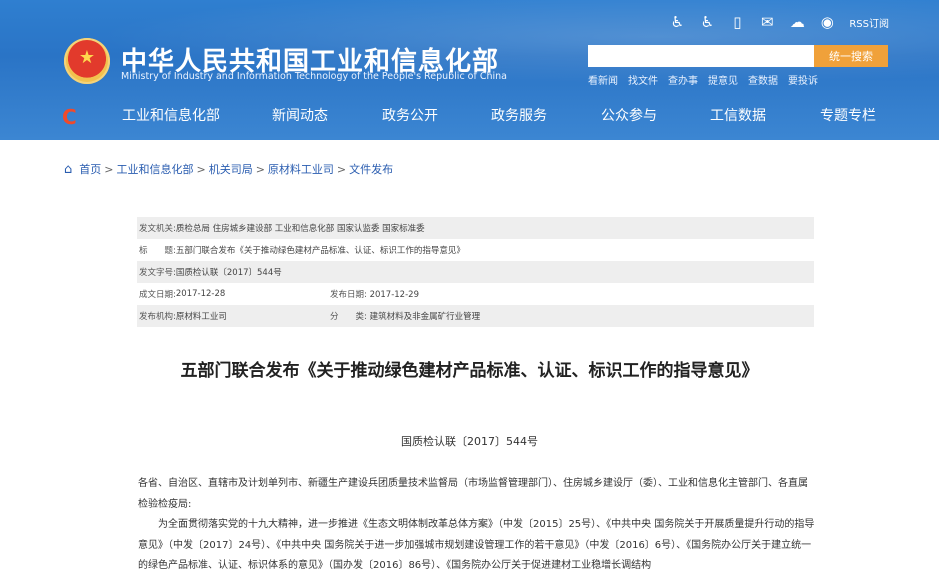 The height and width of the screenshot is (577, 939). What do you see at coordinates (677, 22) in the screenshot?
I see `accessibility-icon: ♿` at bounding box center [677, 22].